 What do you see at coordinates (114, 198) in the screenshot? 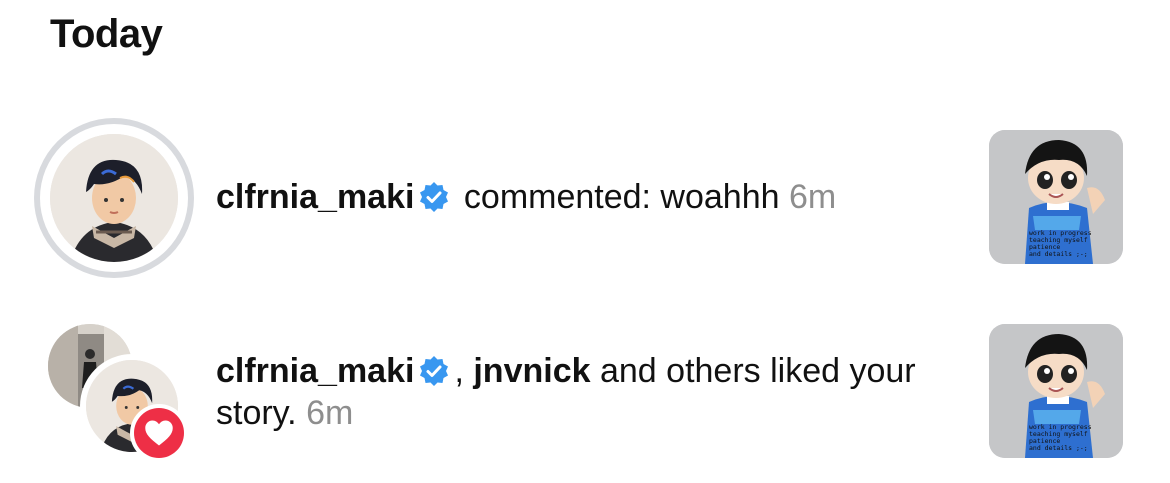
I see `avatar` at bounding box center [114, 198].